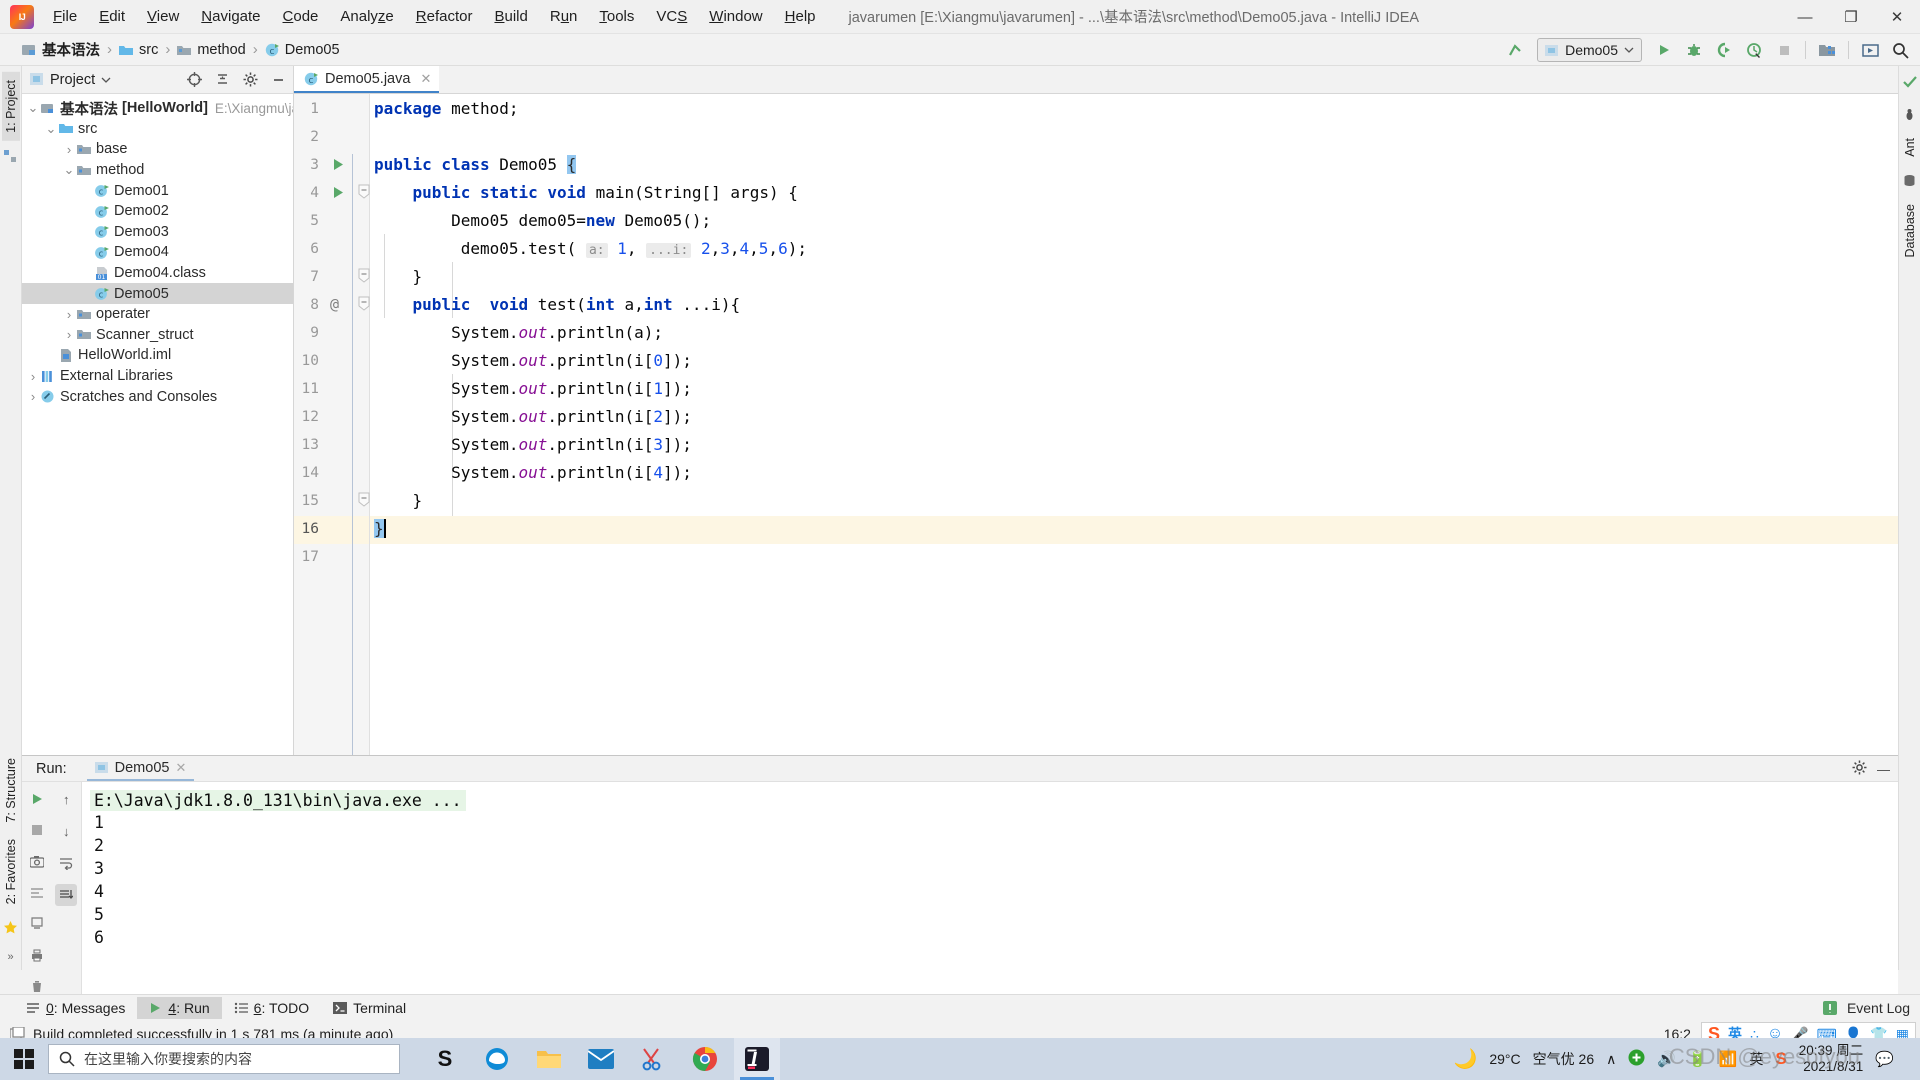  Describe the element at coordinates (157, 293) in the screenshot. I see `tree-node: c Demo05` at that location.